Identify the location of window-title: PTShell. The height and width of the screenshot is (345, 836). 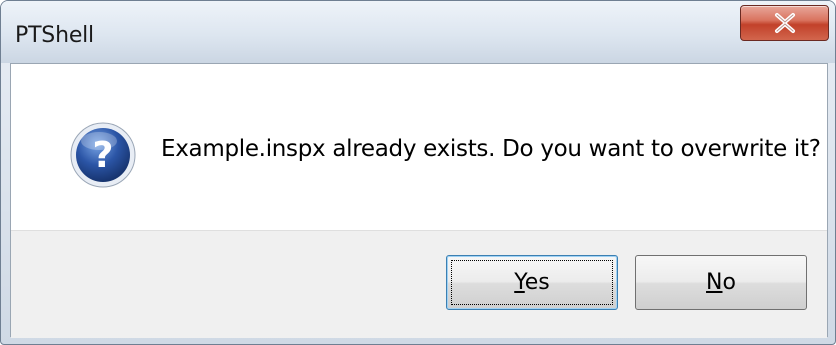
(54, 35).